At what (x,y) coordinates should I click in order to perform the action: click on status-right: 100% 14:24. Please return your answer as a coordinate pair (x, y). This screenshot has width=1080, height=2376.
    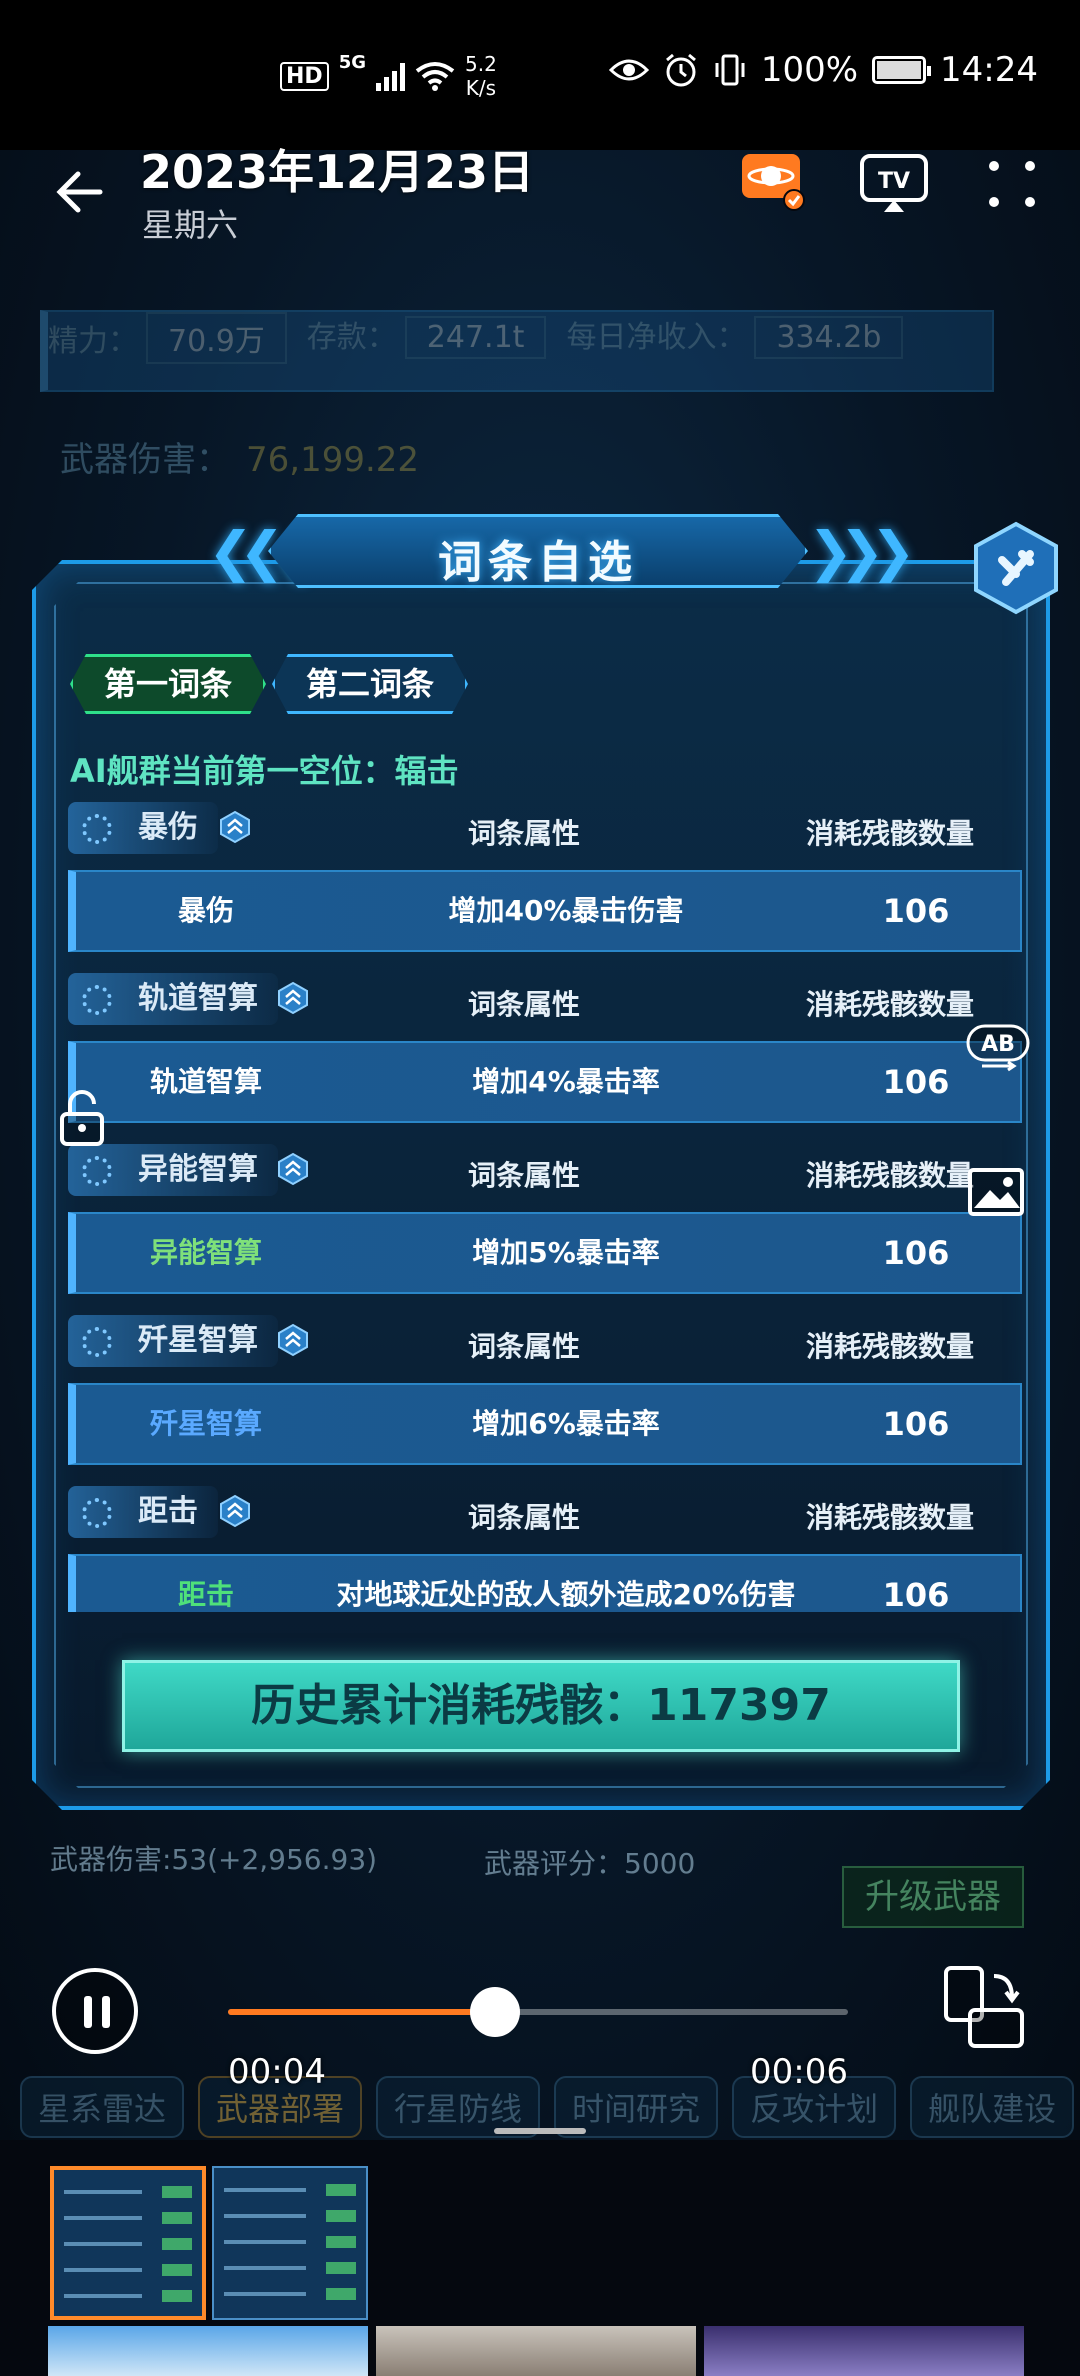
    Looking at the image, I should click on (823, 70).